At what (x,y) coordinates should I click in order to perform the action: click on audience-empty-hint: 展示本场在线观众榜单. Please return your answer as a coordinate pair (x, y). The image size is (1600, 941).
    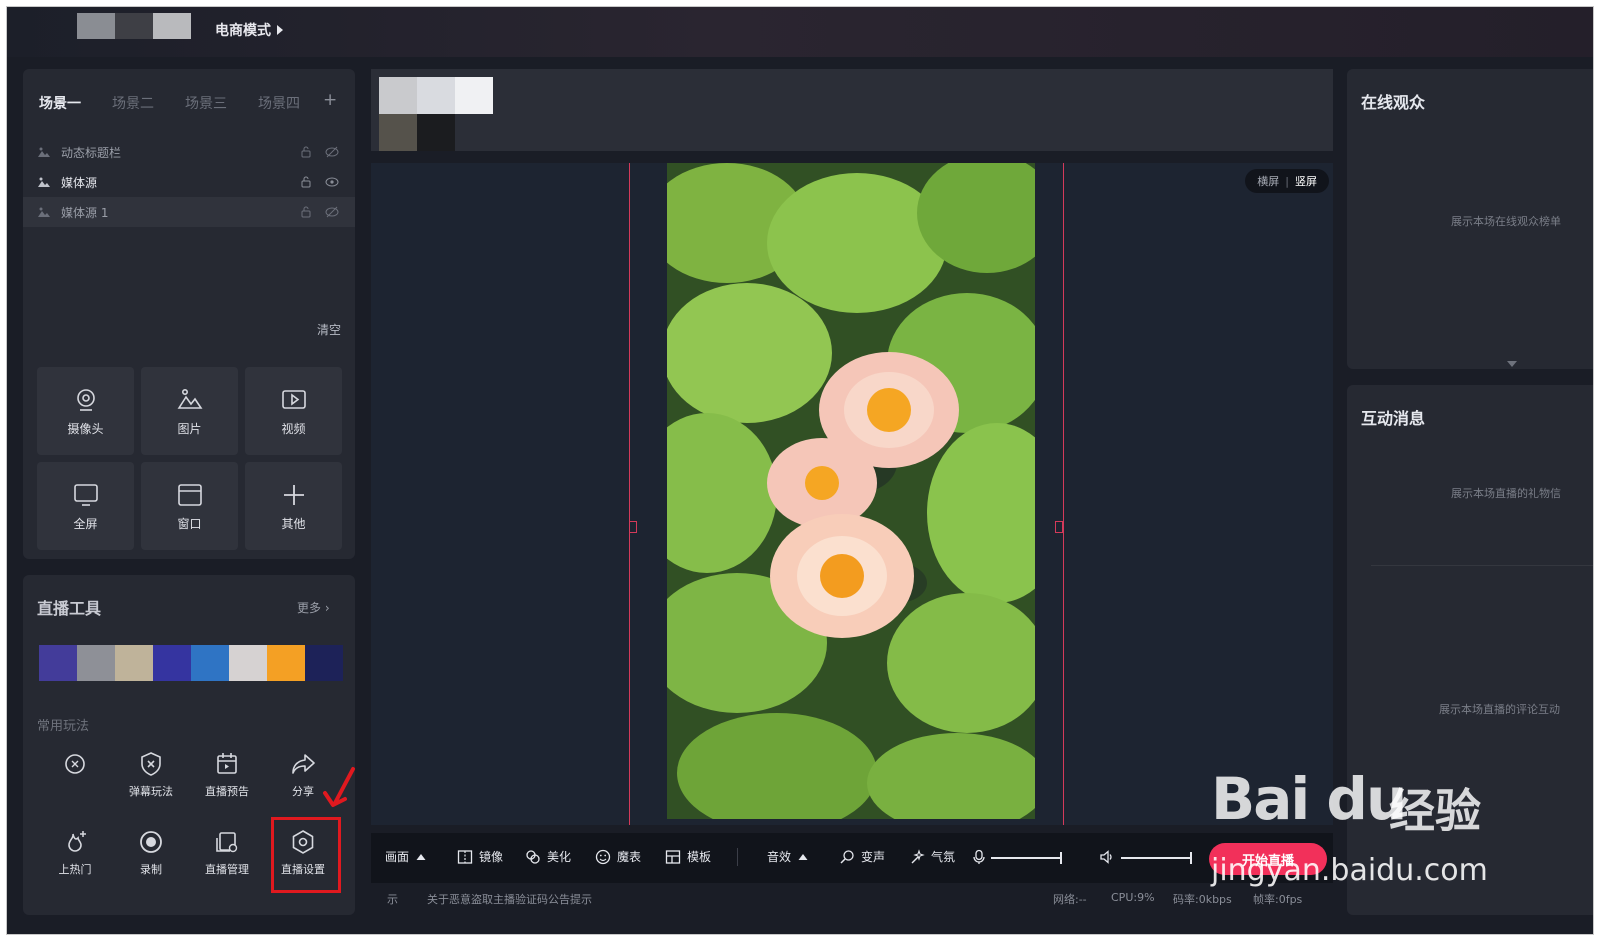
    Looking at the image, I should click on (1506, 221).